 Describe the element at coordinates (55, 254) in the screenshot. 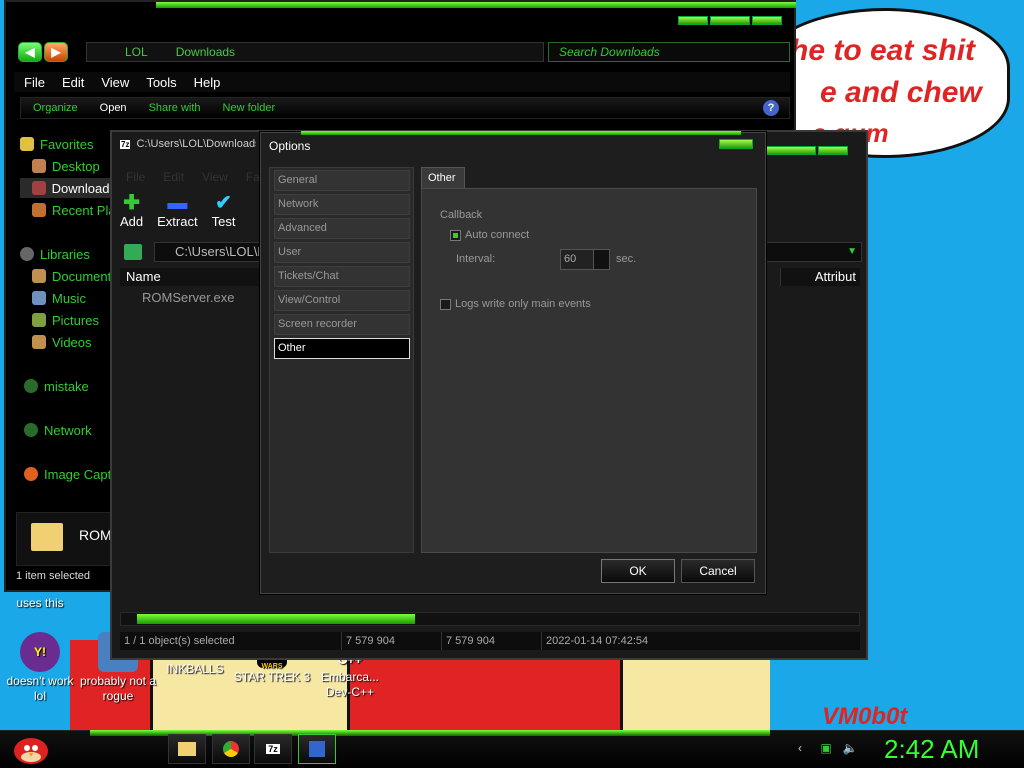

I see `sidebar-item-libraries: Libraries` at that location.